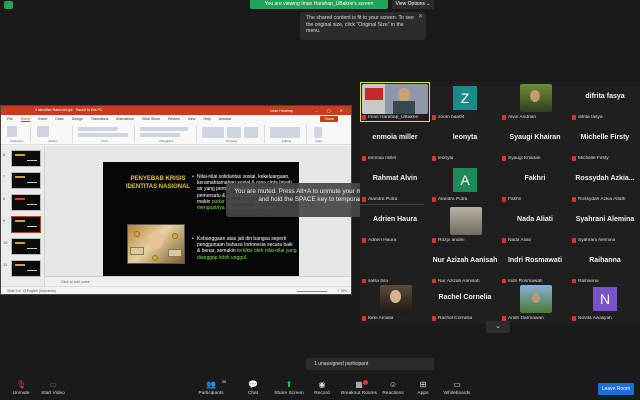 Image resolution: width=640 pixels, height=400 pixels. Describe the element at coordinates (515, 199) in the screenshot. I see `participant-name: Fakhri` at that location.